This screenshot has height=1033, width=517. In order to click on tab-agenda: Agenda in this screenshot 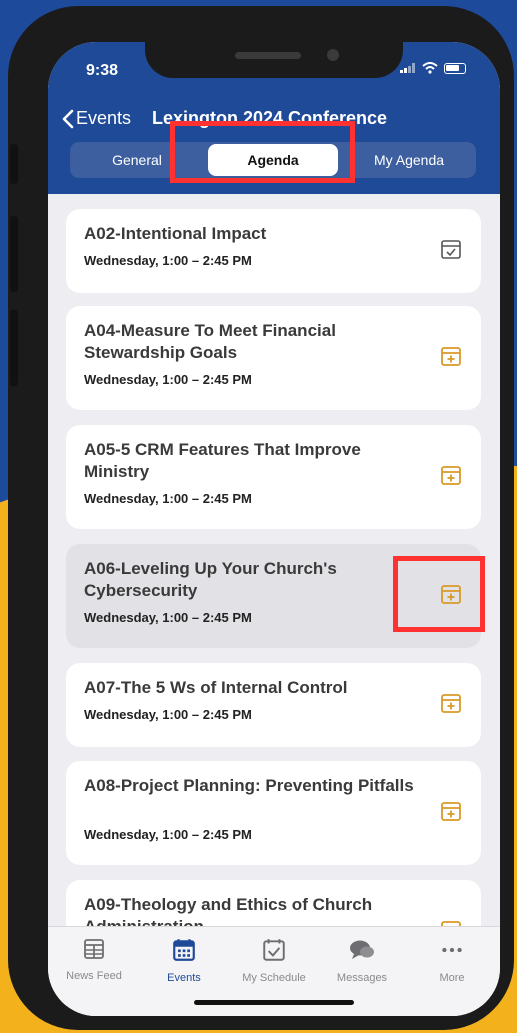, I will do `click(273, 160)`.